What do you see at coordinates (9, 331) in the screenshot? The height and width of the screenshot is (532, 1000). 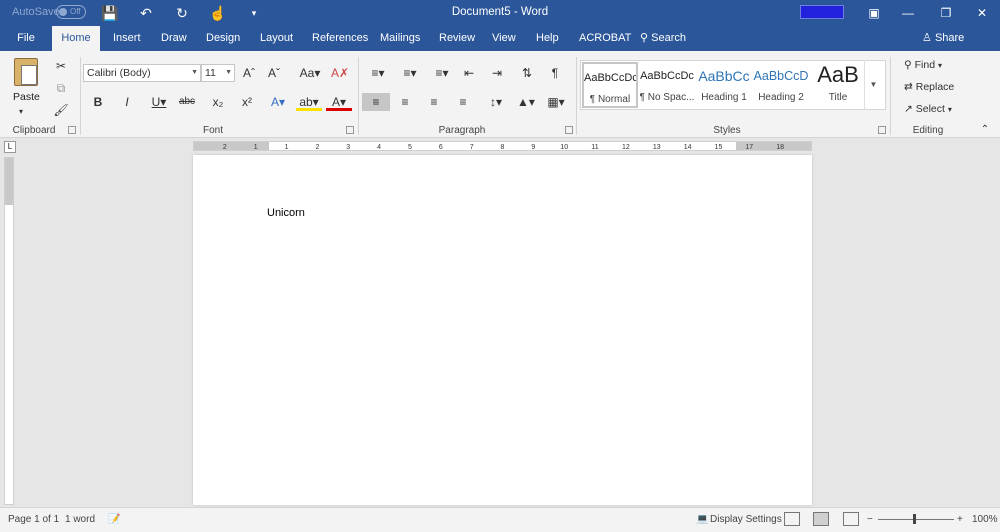 I see `vertical-ruler` at bounding box center [9, 331].